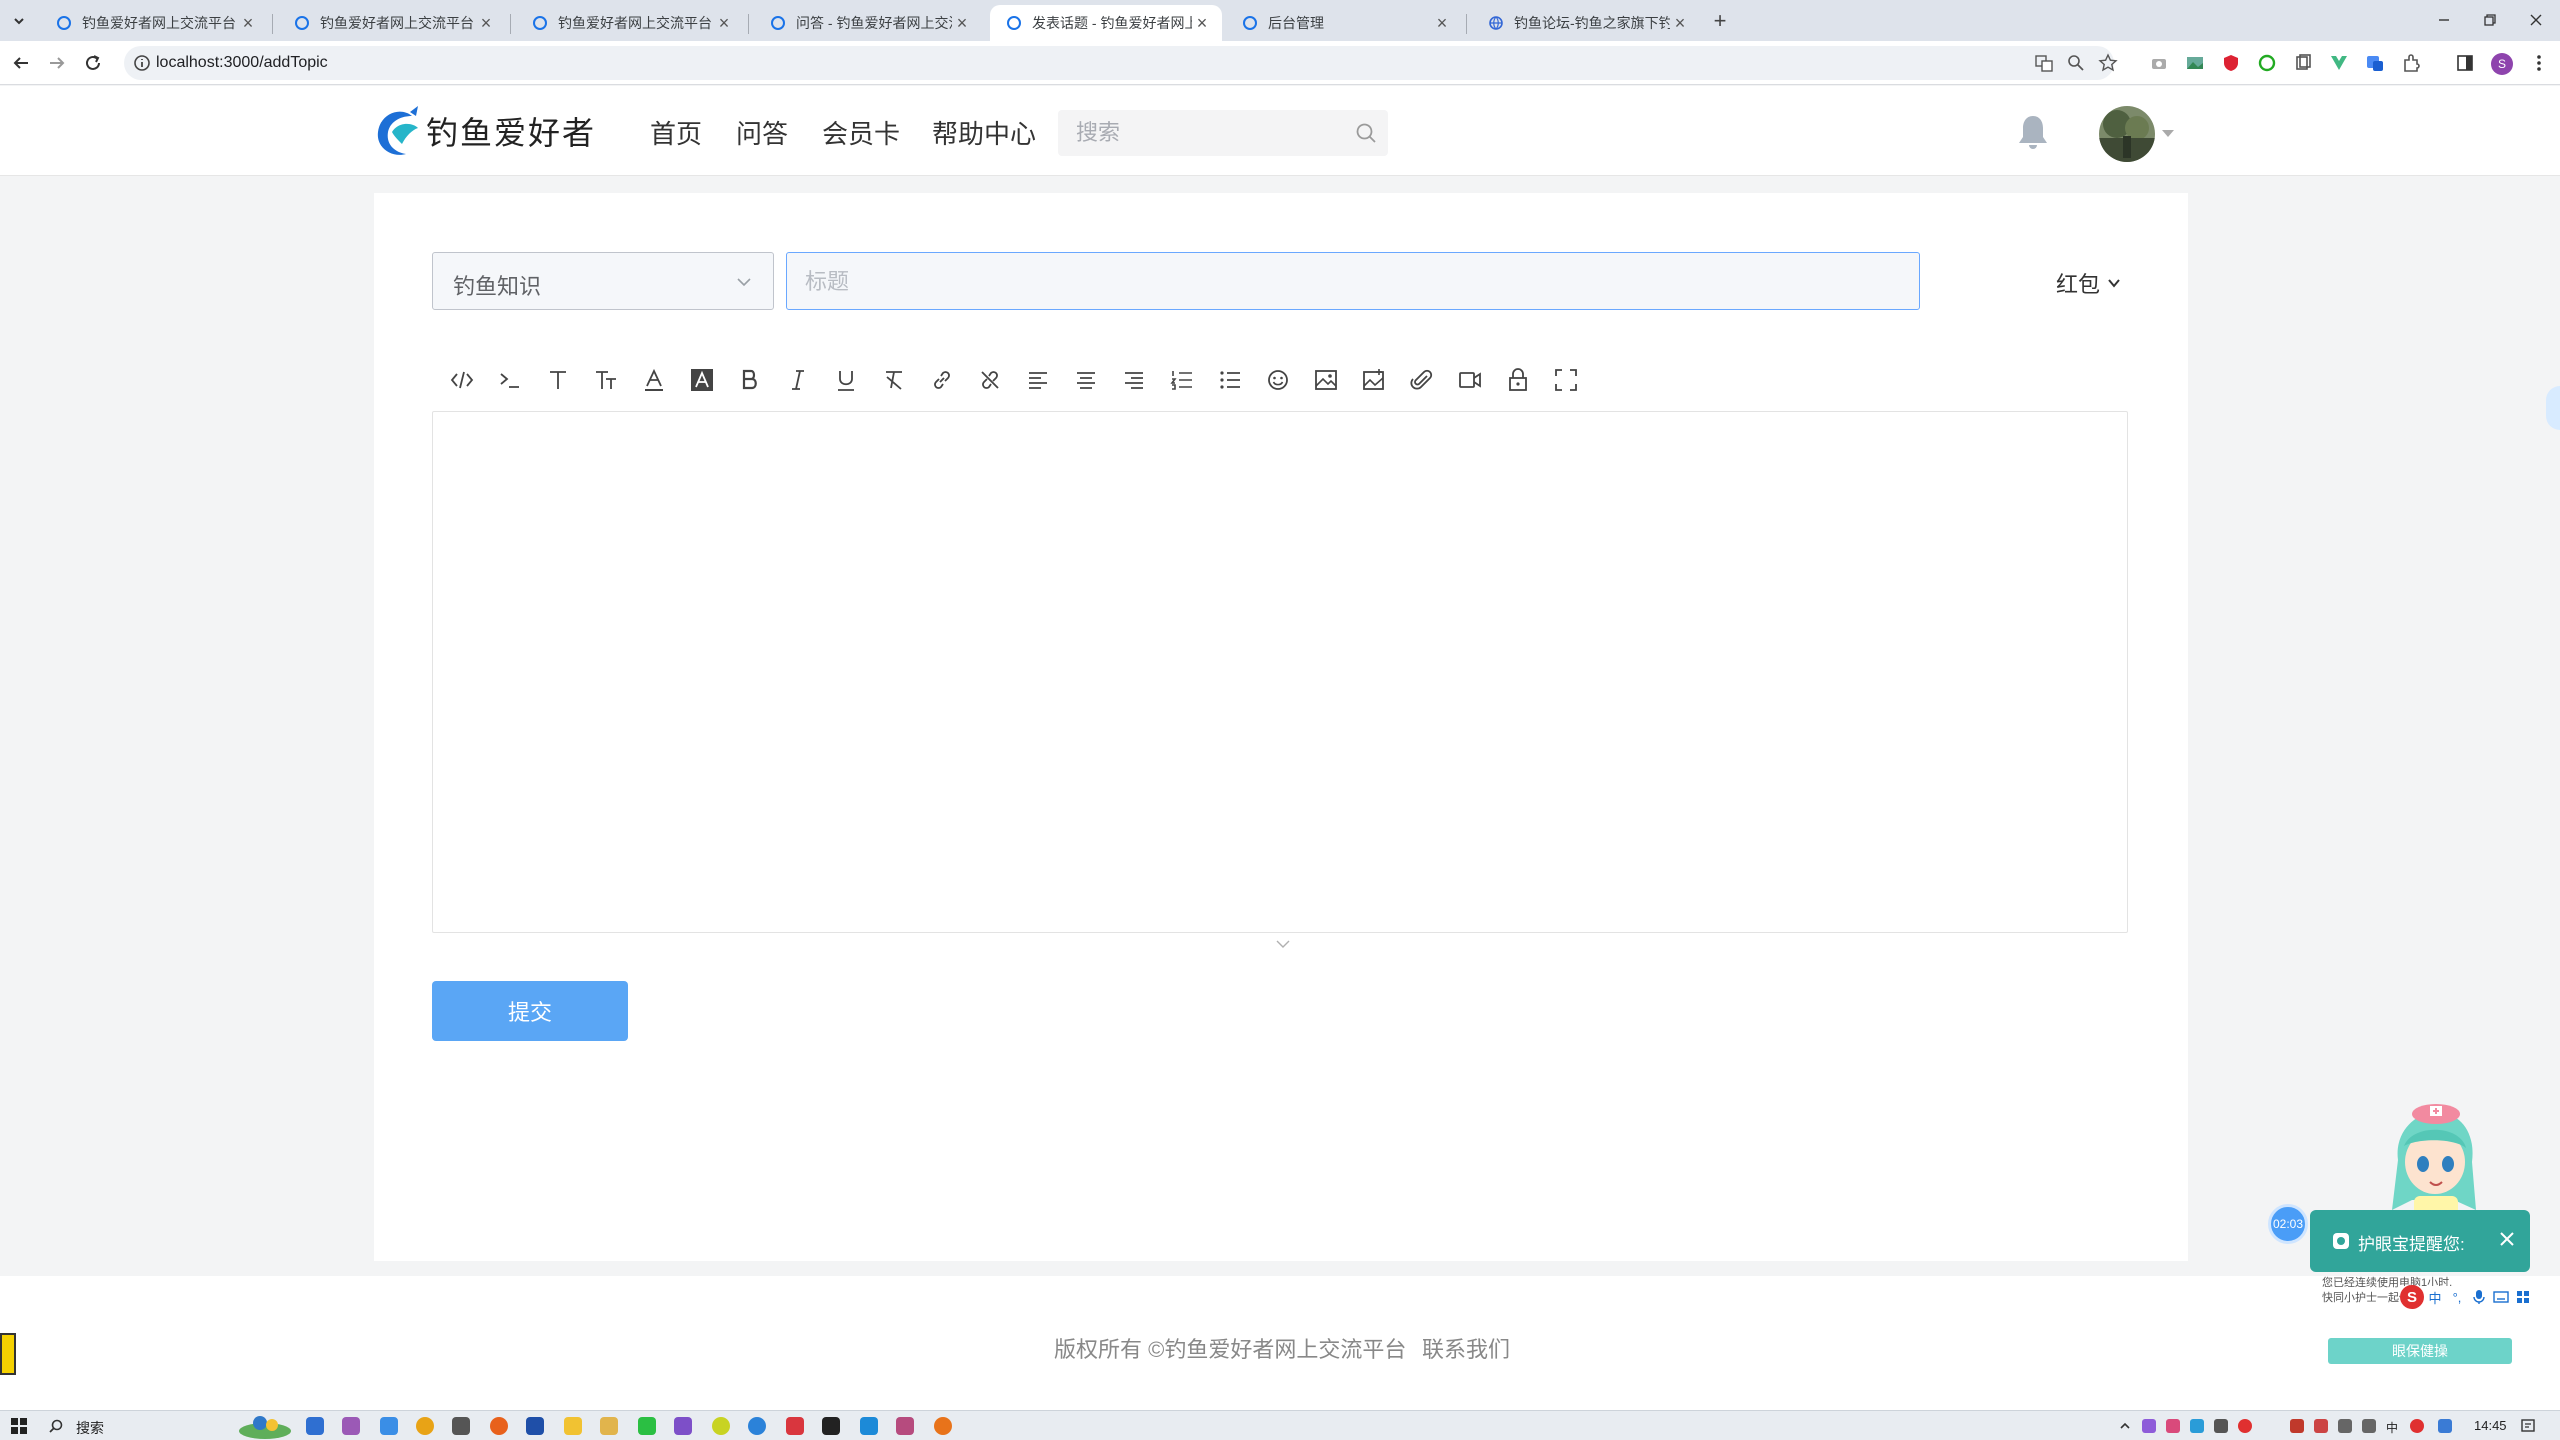 Image resolution: width=2560 pixels, height=1440 pixels. What do you see at coordinates (2465, 63) in the screenshot?
I see `side-panel-icon` at bounding box center [2465, 63].